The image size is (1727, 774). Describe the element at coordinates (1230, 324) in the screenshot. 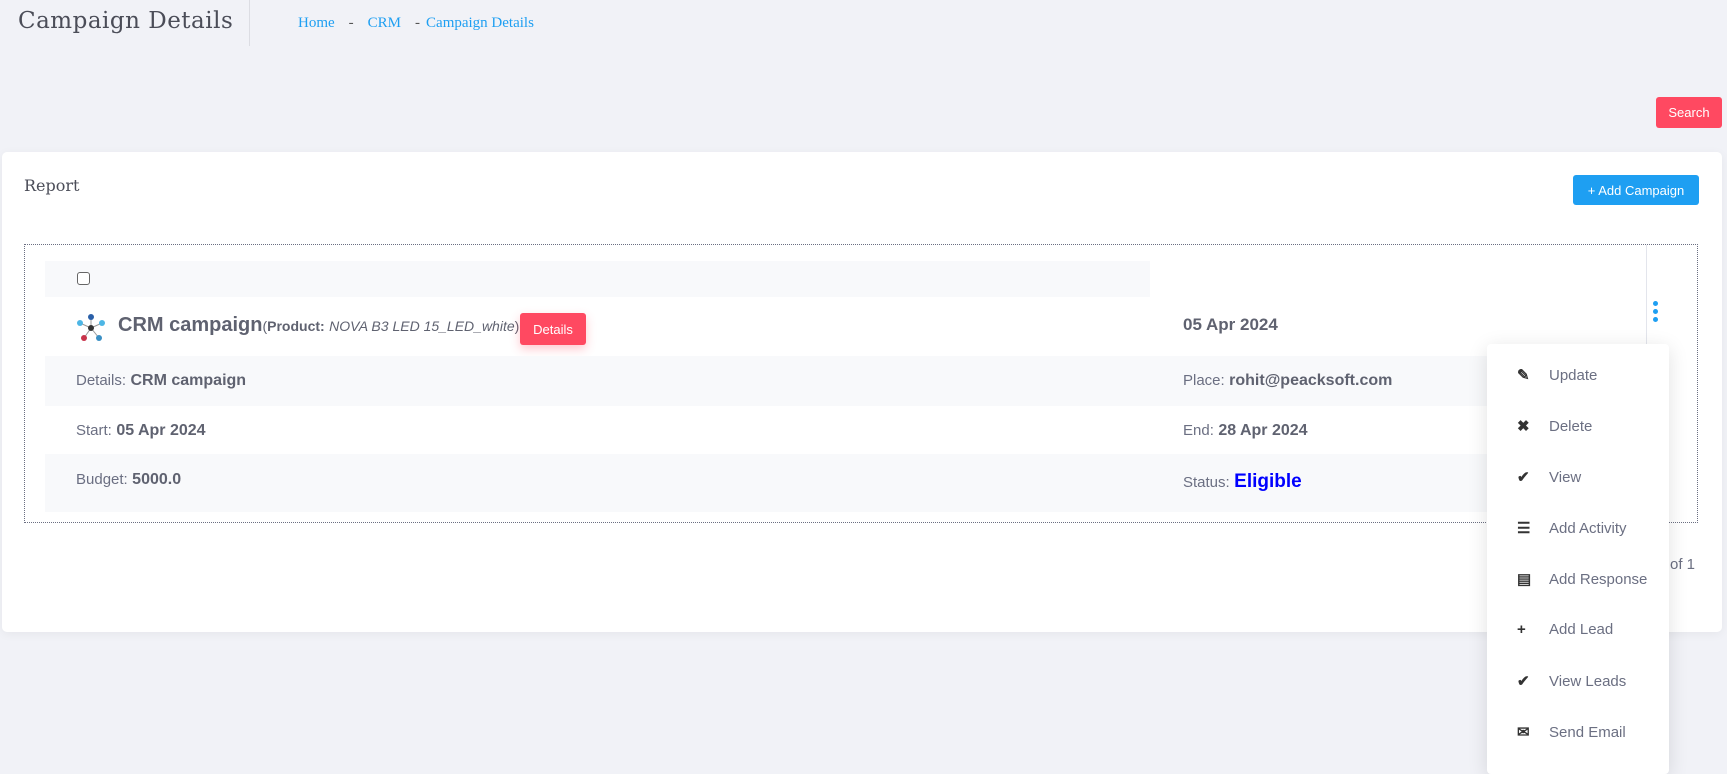

I see `campaign-date: 05 Apr 2024` at that location.